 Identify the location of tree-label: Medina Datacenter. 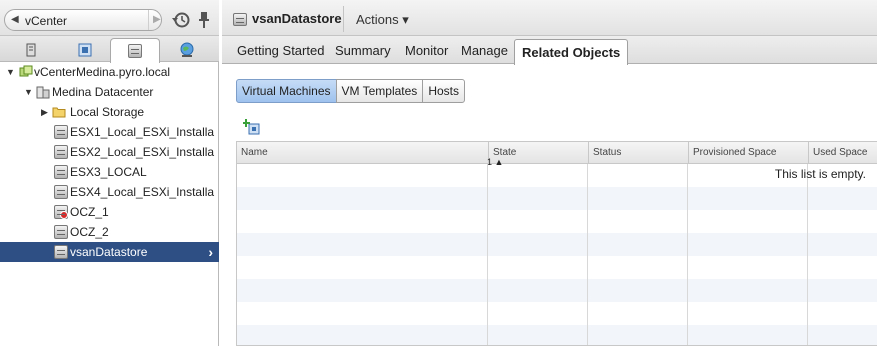
(103, 92).